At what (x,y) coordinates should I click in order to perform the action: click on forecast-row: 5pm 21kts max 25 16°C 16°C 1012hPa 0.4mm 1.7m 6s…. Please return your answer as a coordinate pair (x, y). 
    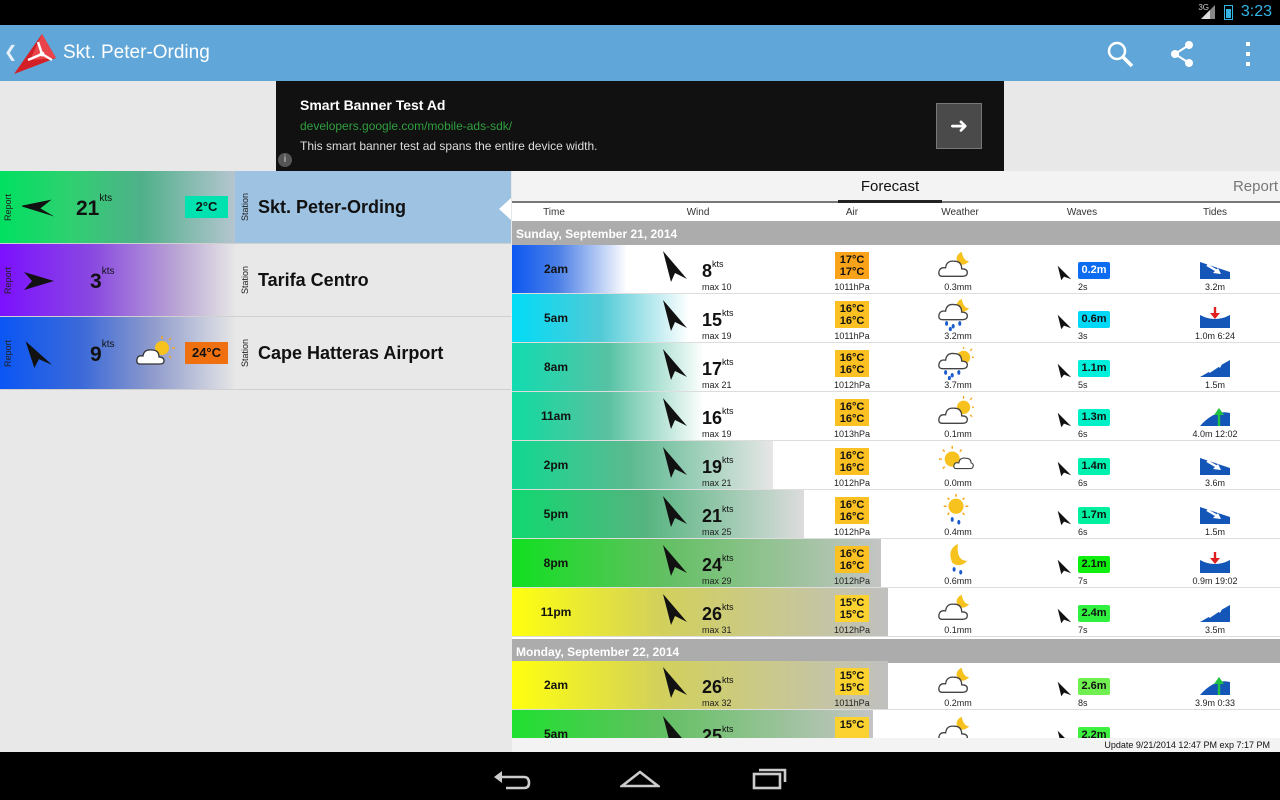
    Looking at the image, I should click on (896, 514).